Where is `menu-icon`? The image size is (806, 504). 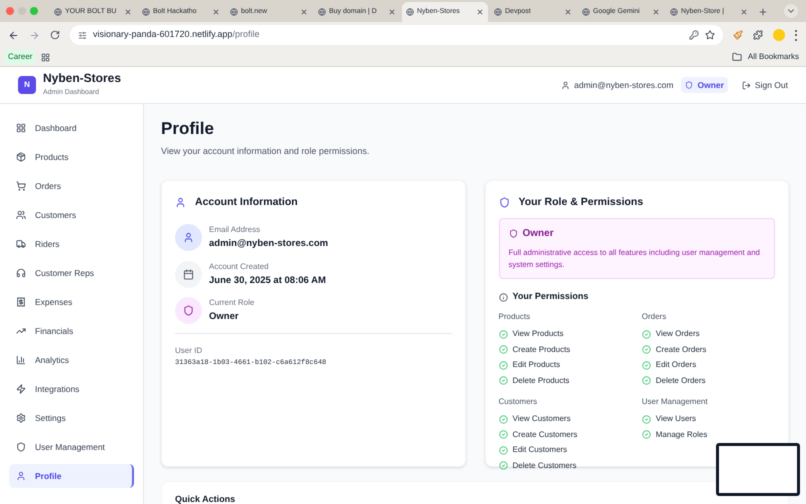
menu-icon is located at coordinates (796, 35).